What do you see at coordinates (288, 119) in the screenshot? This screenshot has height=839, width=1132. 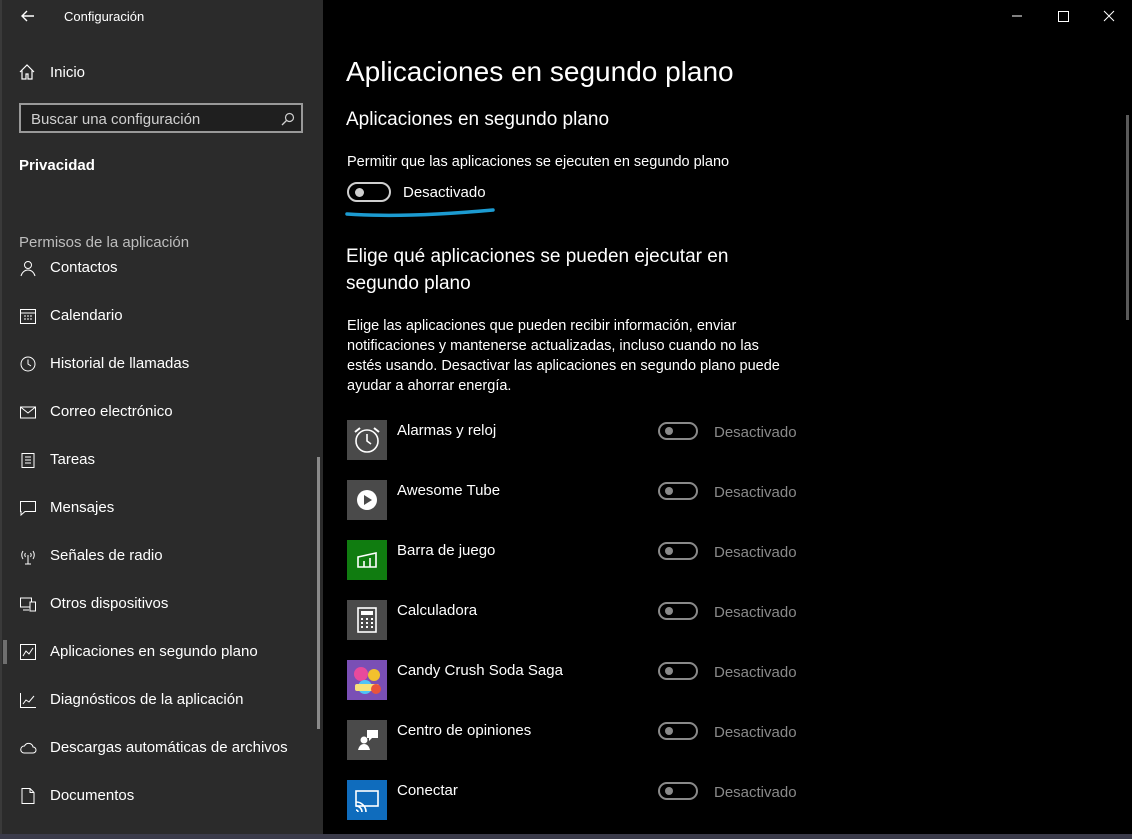 I see `search-icon` at bounding box center [288, 119].